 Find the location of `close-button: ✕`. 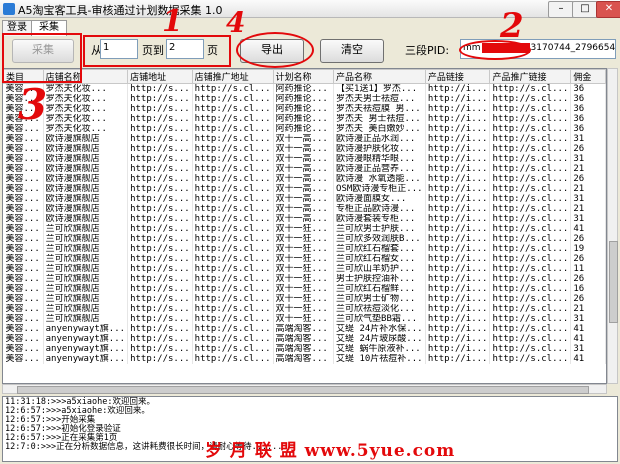

close-button: ✕ is located at coordinates (608, 9).